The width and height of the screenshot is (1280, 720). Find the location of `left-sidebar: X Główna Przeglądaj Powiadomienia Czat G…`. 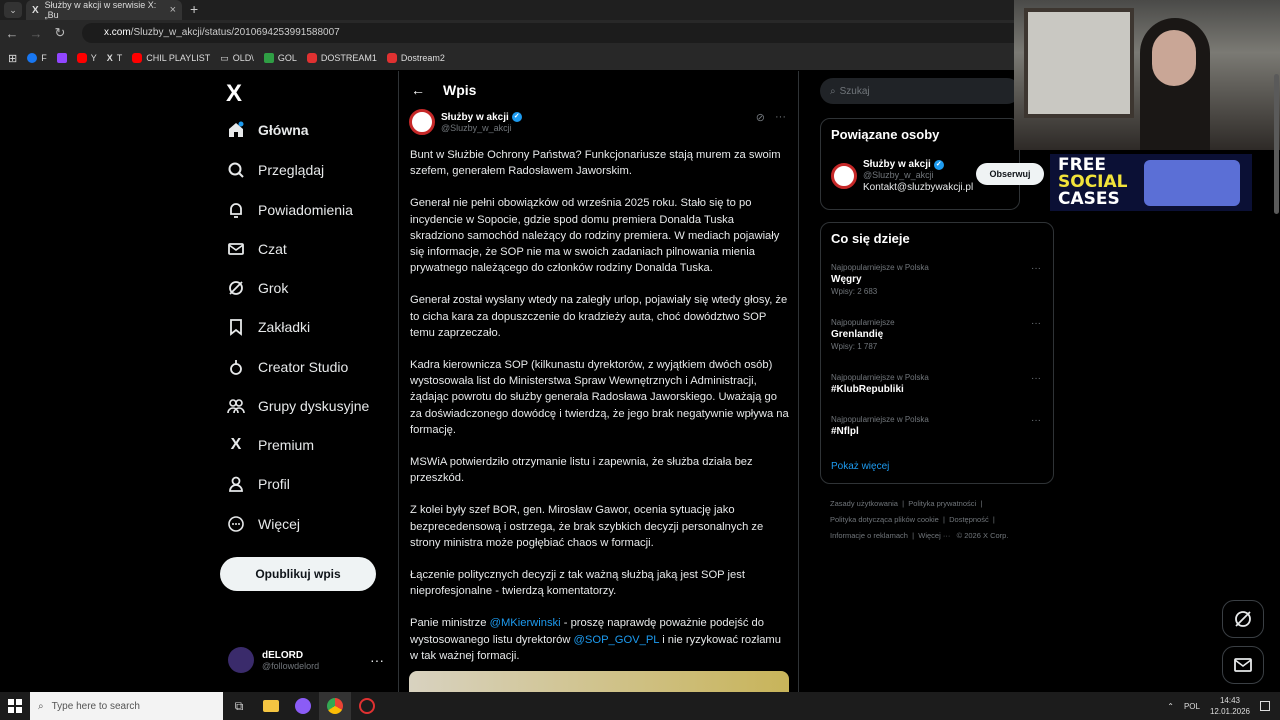

left-sidebar: X Główna Przeglądaj Powiadomienia Czat G… is located at coordinates (303, 382).